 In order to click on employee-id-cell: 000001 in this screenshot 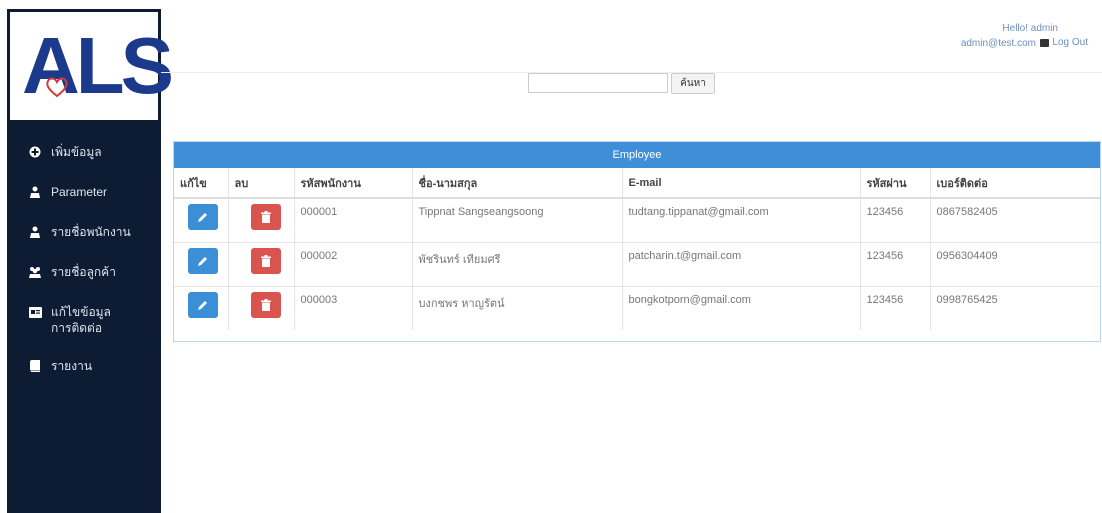, I will do `click(353, 219)`.